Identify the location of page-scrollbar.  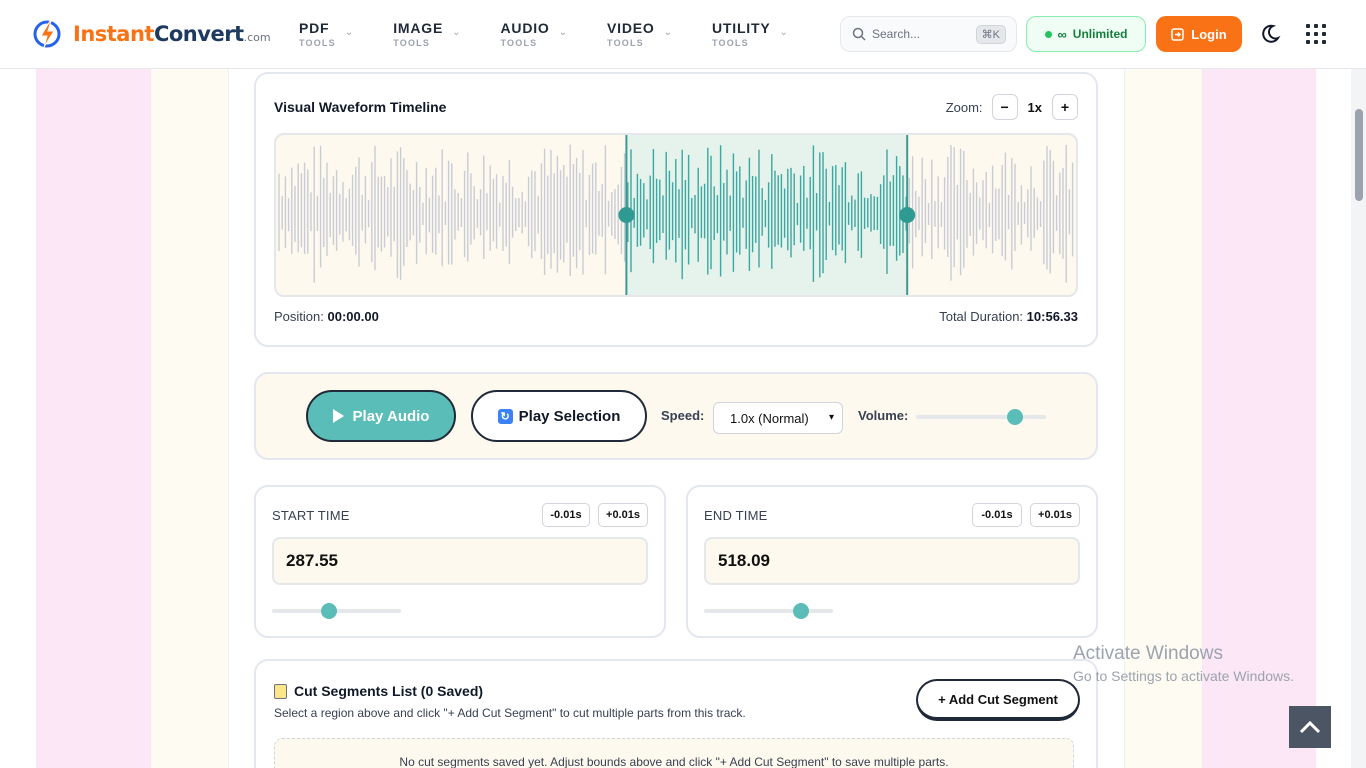
(1358, 418).